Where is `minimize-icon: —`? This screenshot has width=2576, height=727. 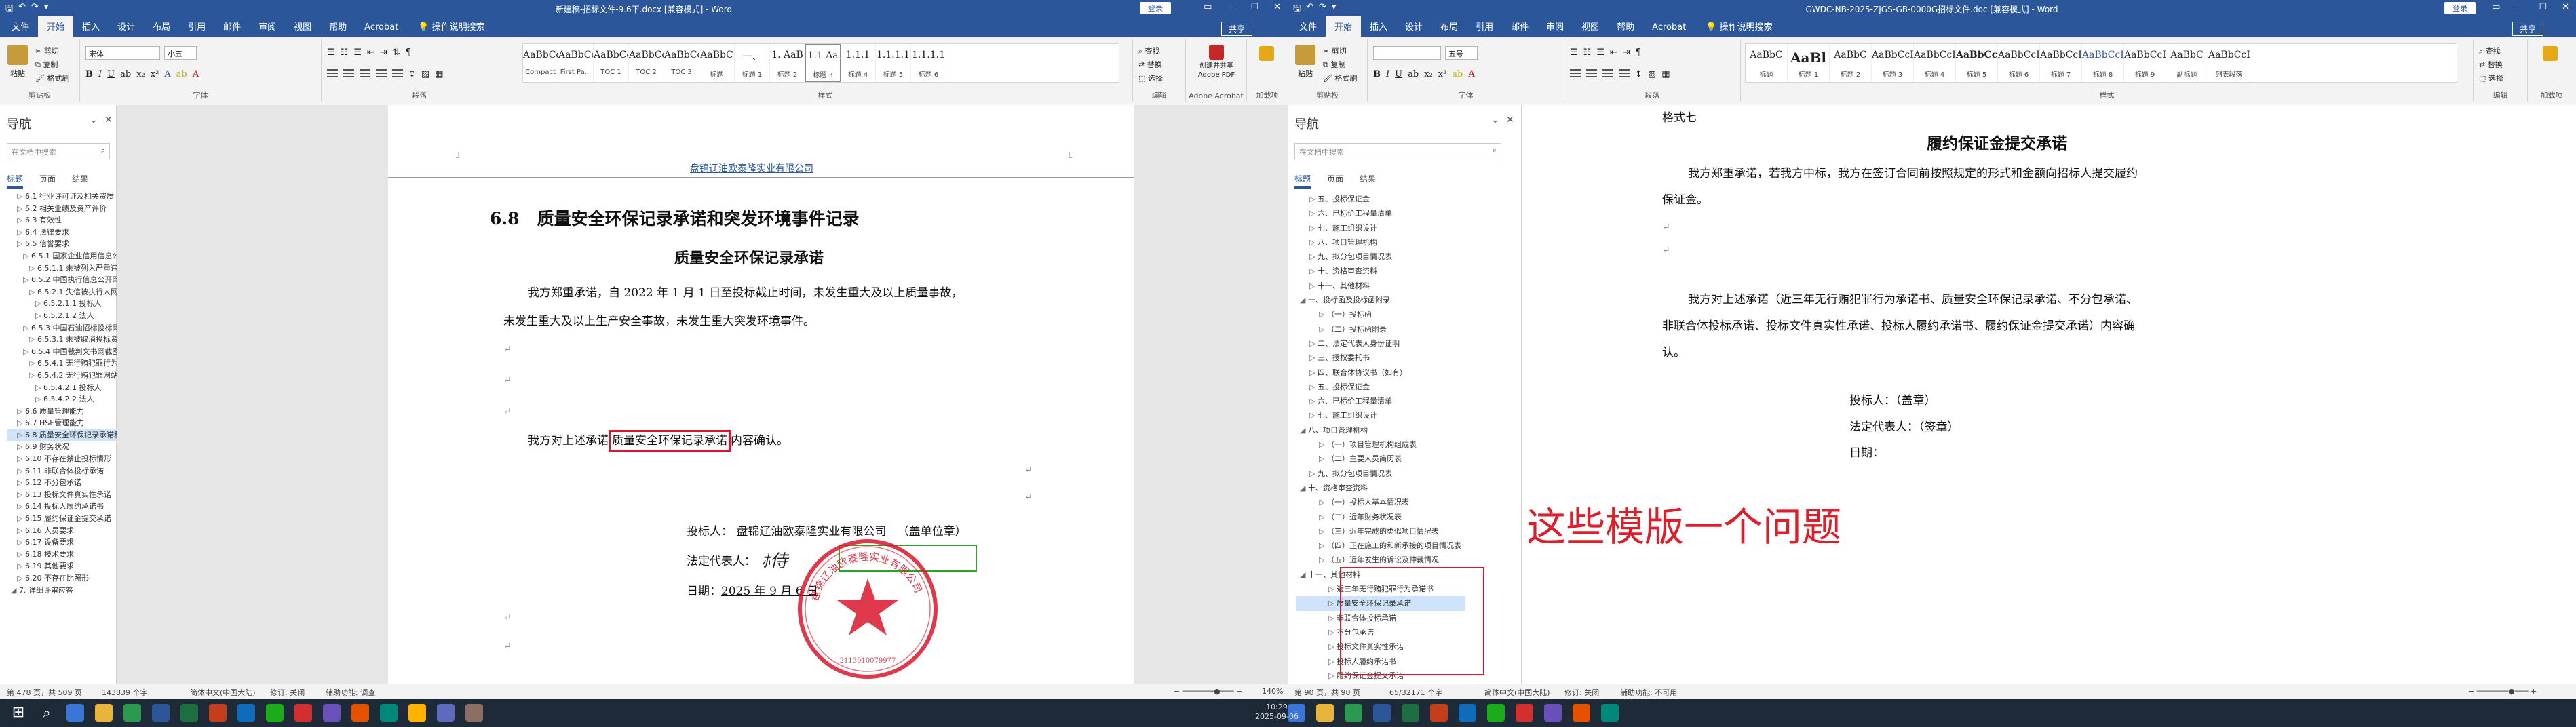
minimize-icon: — is located at coordinates (1231, 7).